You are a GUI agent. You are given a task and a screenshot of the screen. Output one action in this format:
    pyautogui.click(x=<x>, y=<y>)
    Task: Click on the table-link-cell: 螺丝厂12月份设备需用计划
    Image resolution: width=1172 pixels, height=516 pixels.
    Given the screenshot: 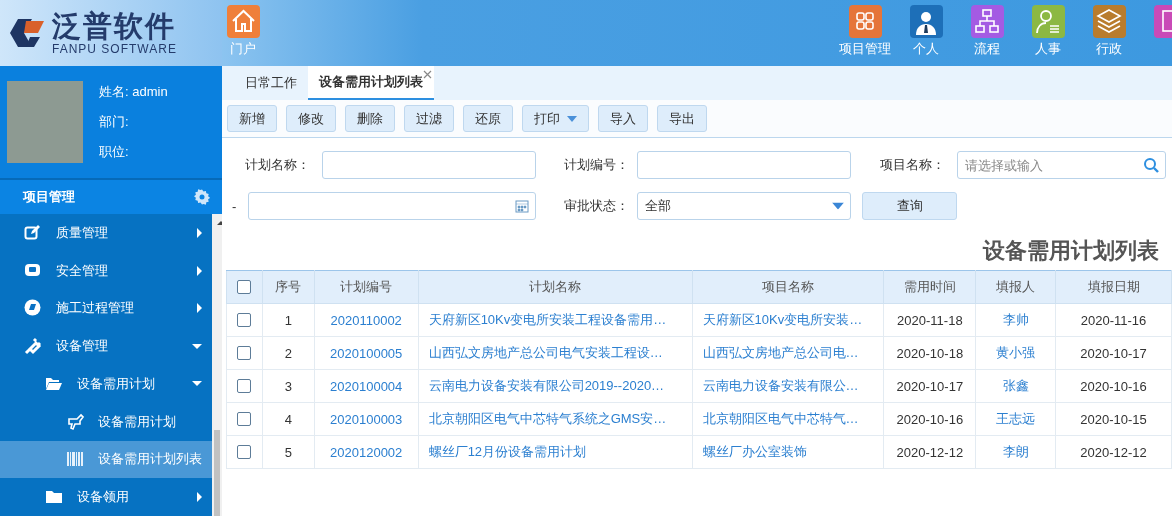 What is the action you would take?
    pyautogui.click(x=555, y=452)
    